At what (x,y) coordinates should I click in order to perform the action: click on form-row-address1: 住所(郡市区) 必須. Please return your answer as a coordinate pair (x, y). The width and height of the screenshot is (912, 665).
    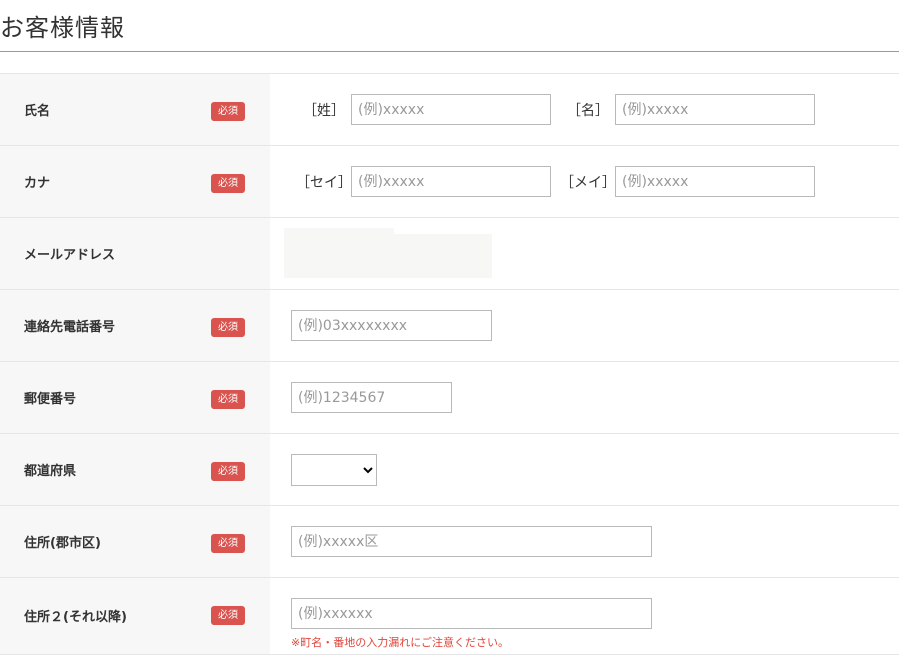
    Looking at the image, I should click on (449, 542).